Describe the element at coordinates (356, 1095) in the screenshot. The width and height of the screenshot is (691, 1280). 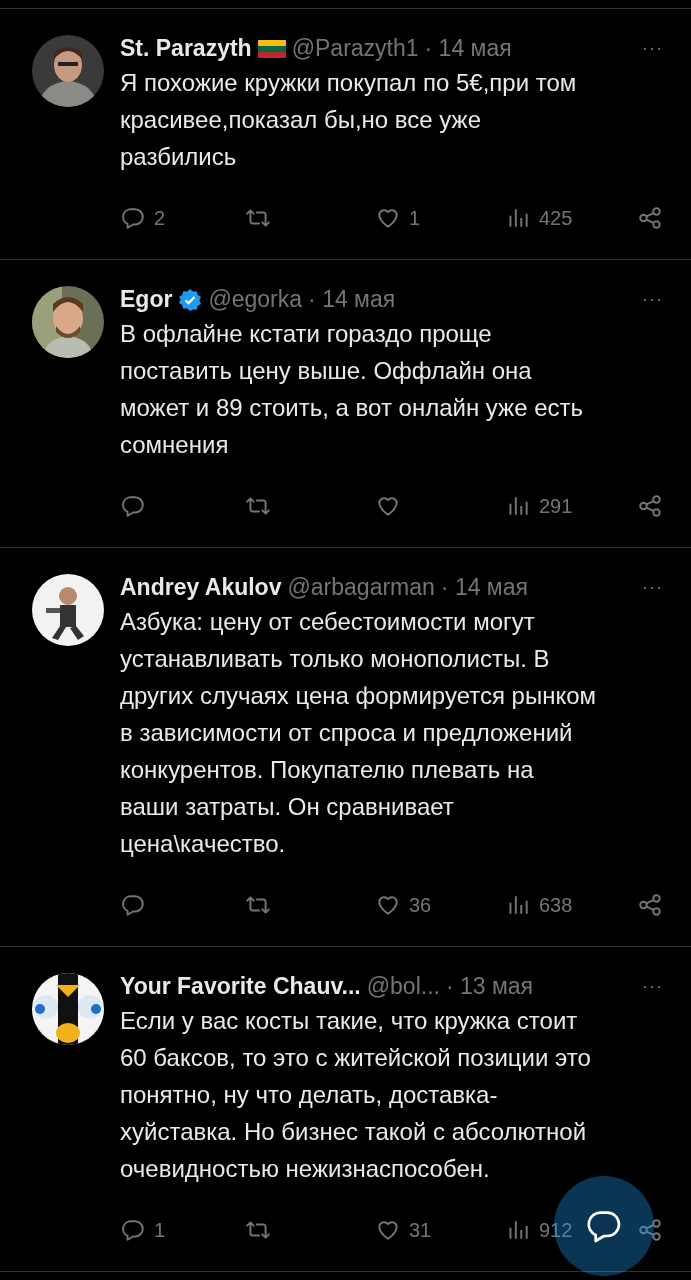
I see `post-text: Если у вас косты такие, что кружка стоит 60 баксов, то это с житейской позиции это понятно, ну что делать, доставка- хуйставка. Но бизнес такой с абсолютной очевидностью нежизнаспособен.` at that location.